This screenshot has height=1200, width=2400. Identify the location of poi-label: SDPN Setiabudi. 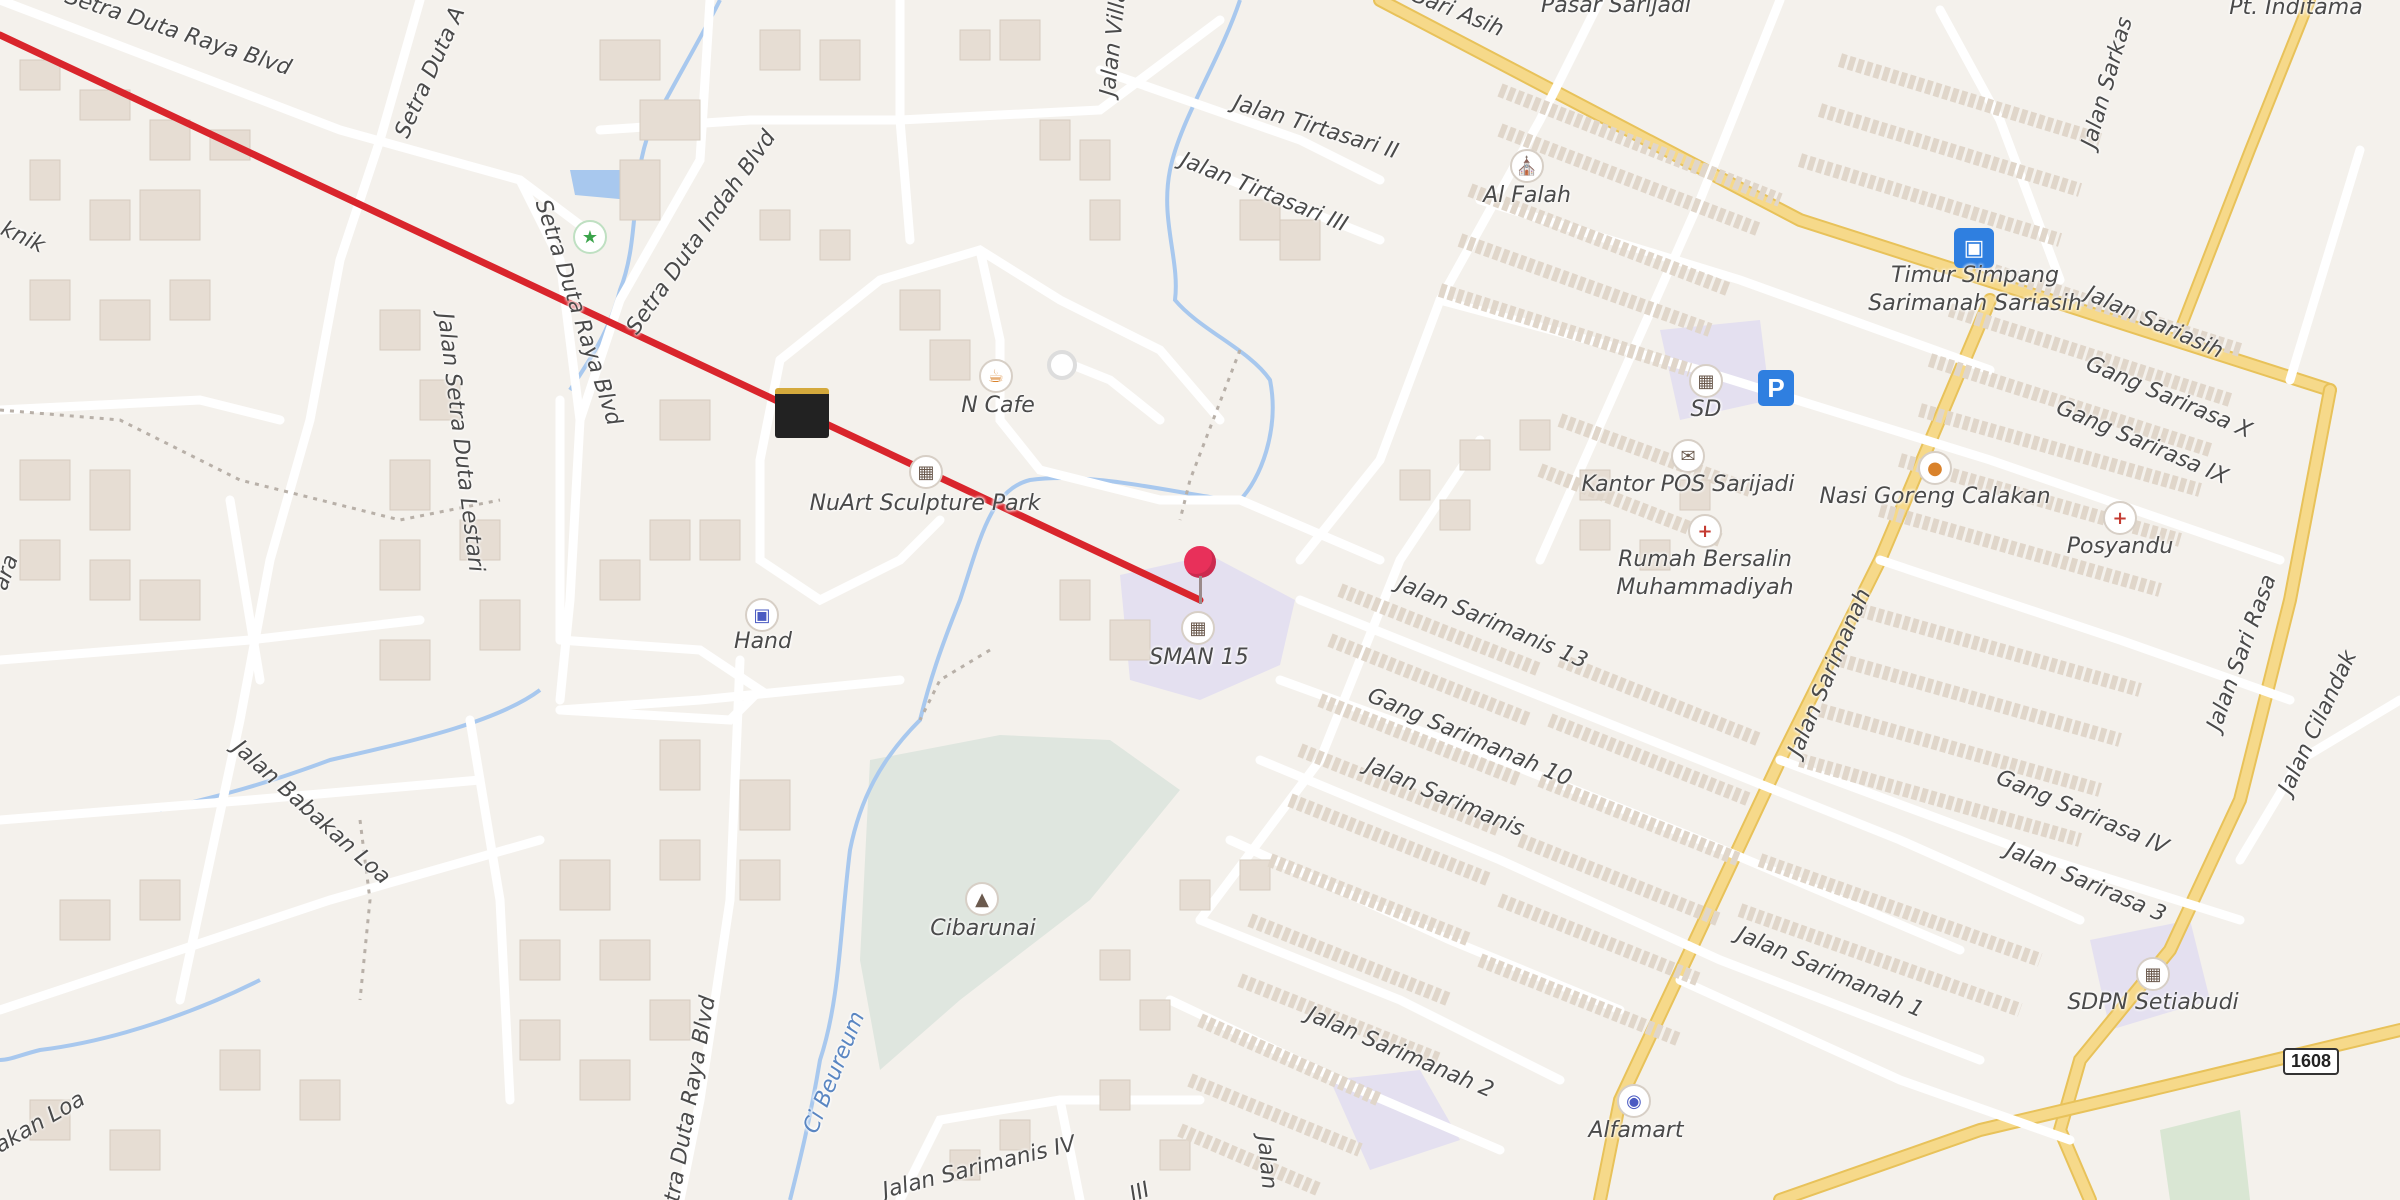
(2153, 1002).